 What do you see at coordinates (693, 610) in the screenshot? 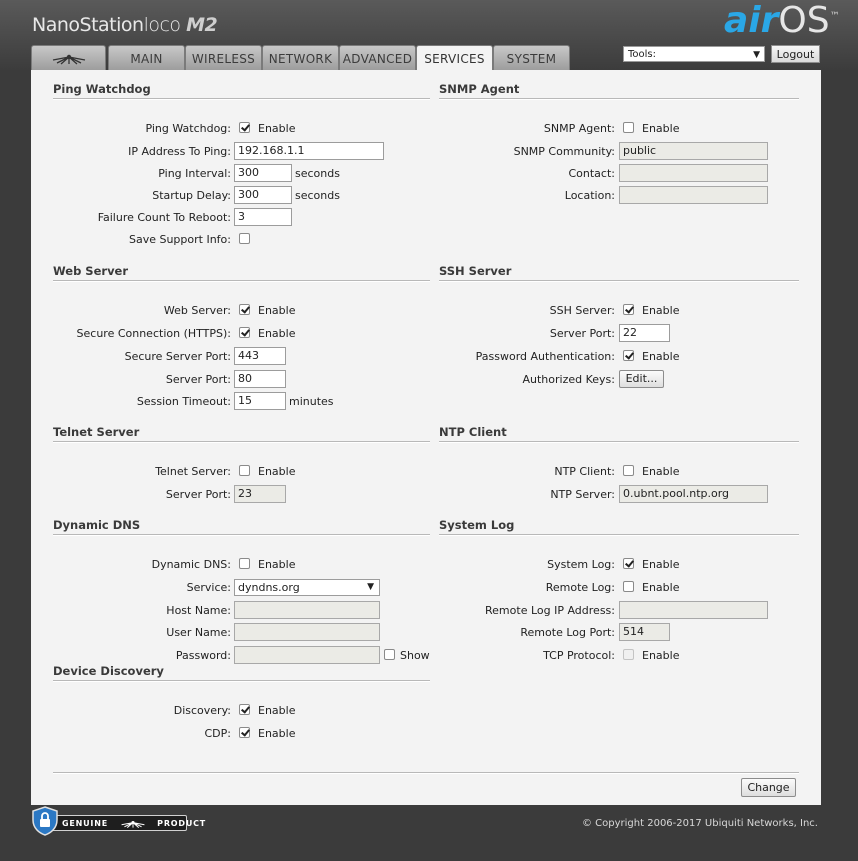
I see `remote-log-ip-input` at bounding box center [693, 610].